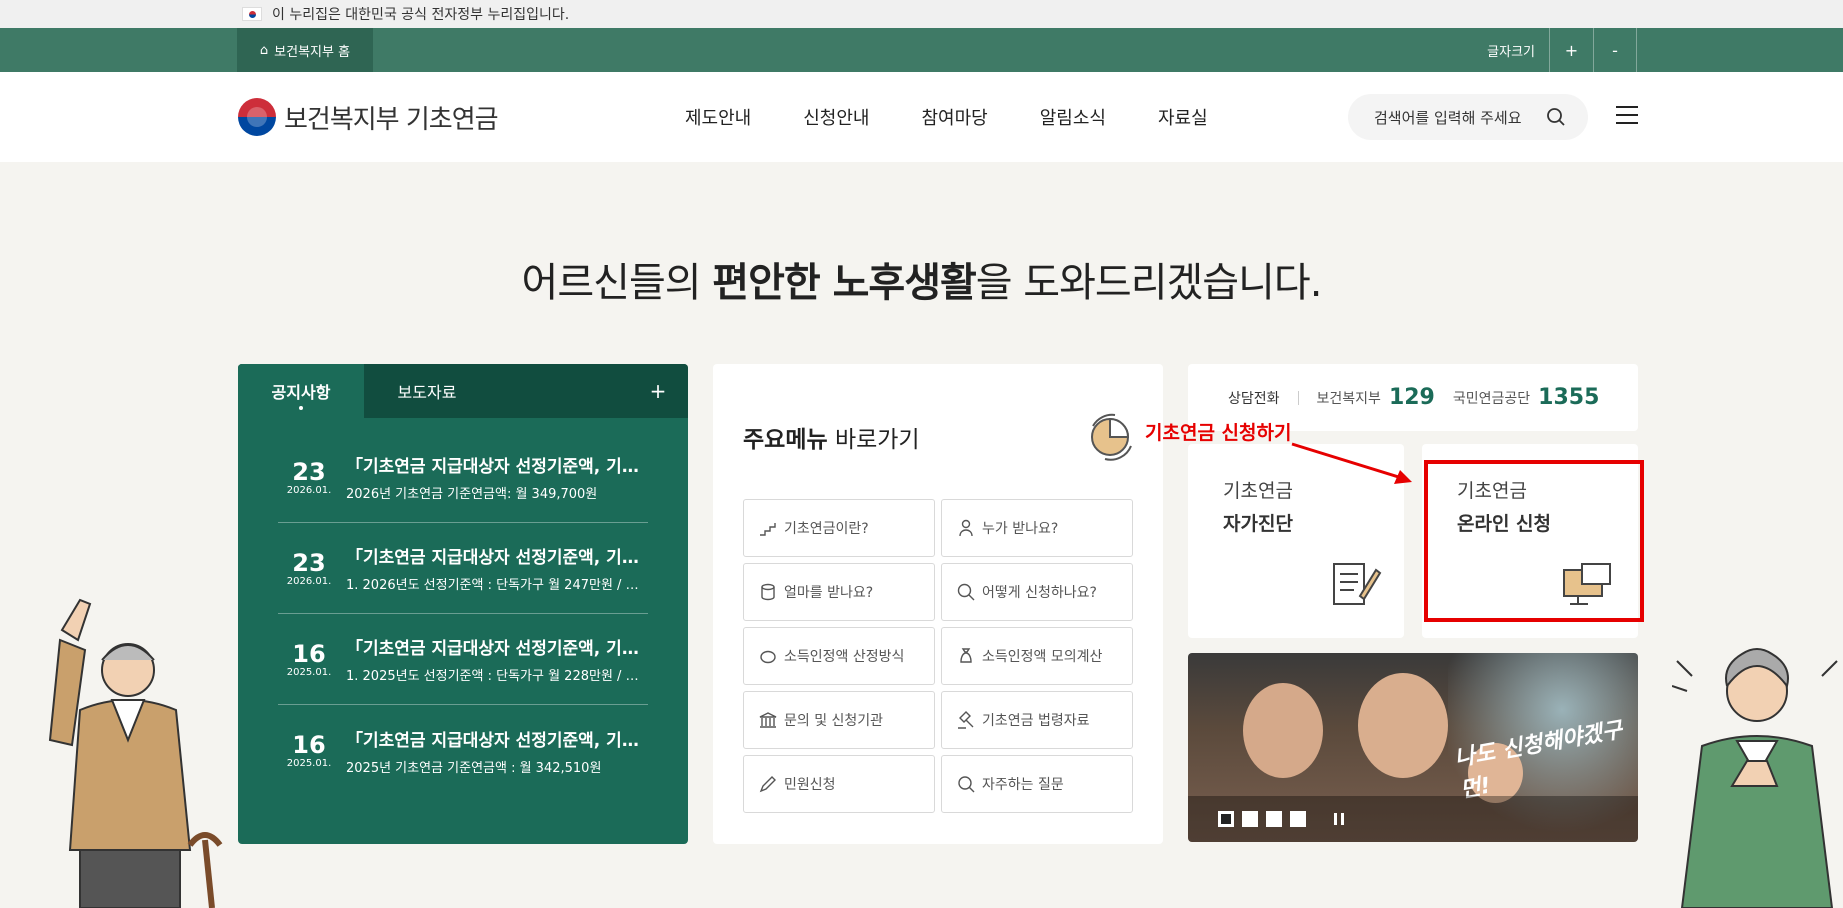 Image resolution: width=1843 pixels, height=908 pixels. Describe the element at coordinates (839, 592) in the screenshot. I see `quick-how-much: 얼마를 받나요?` at that location.